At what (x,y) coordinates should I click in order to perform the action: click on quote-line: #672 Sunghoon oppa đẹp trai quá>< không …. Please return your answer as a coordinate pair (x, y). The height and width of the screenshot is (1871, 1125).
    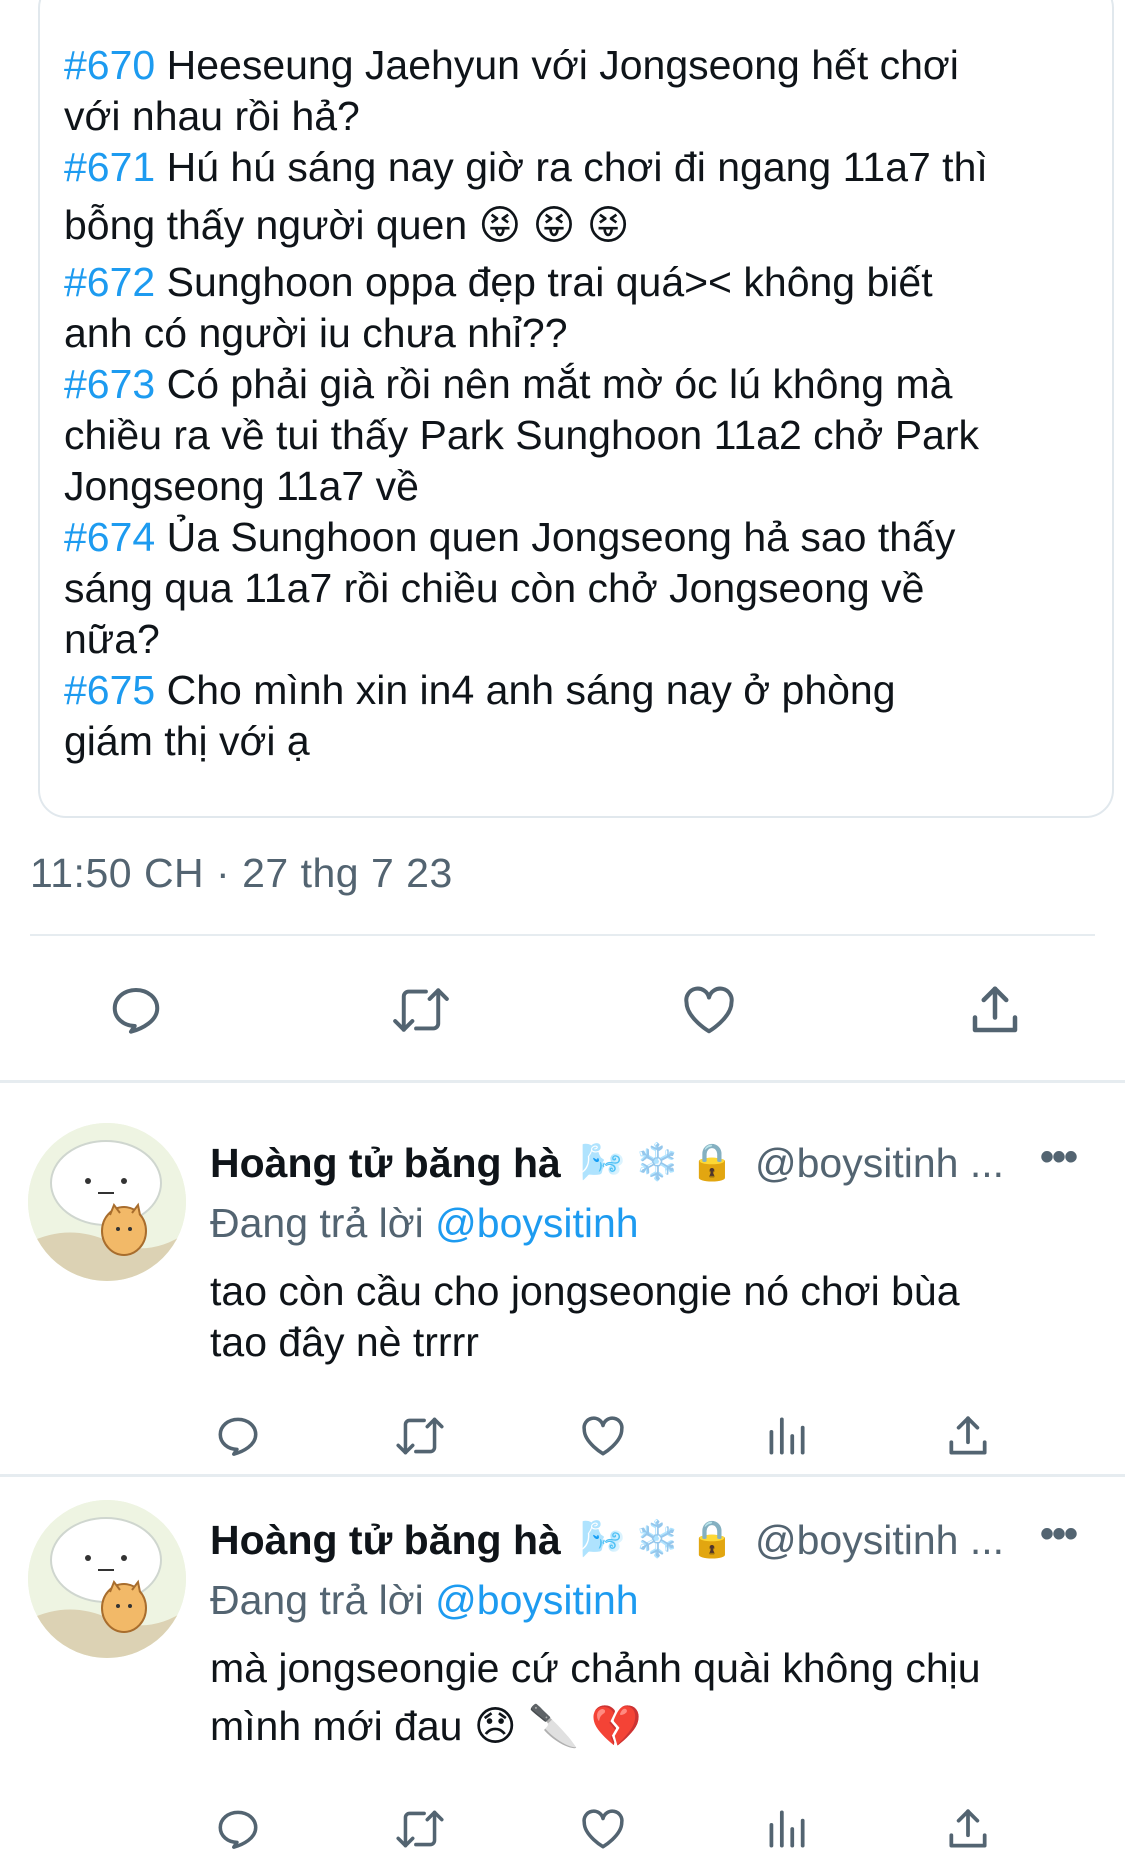
    Looking at the image, I should click on (498, 282).